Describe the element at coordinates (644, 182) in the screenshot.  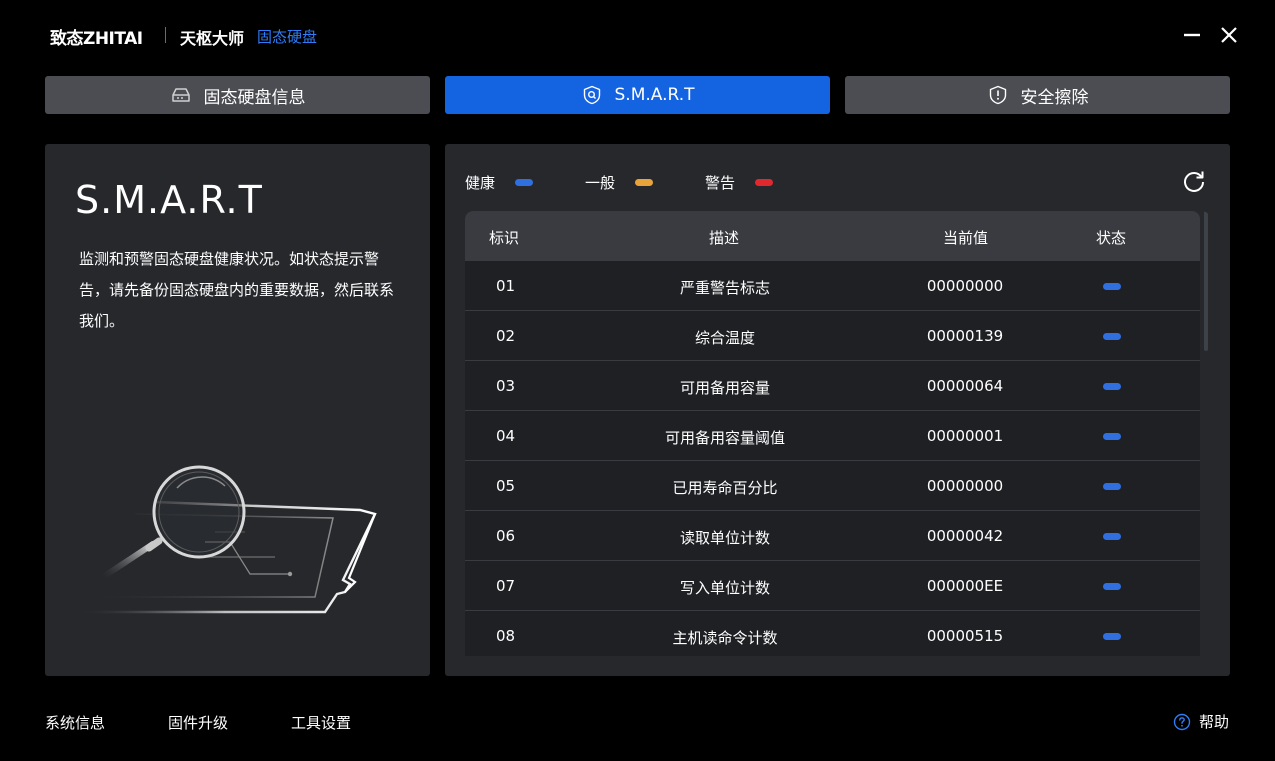
I see `legend-normal-swatch` at that location.